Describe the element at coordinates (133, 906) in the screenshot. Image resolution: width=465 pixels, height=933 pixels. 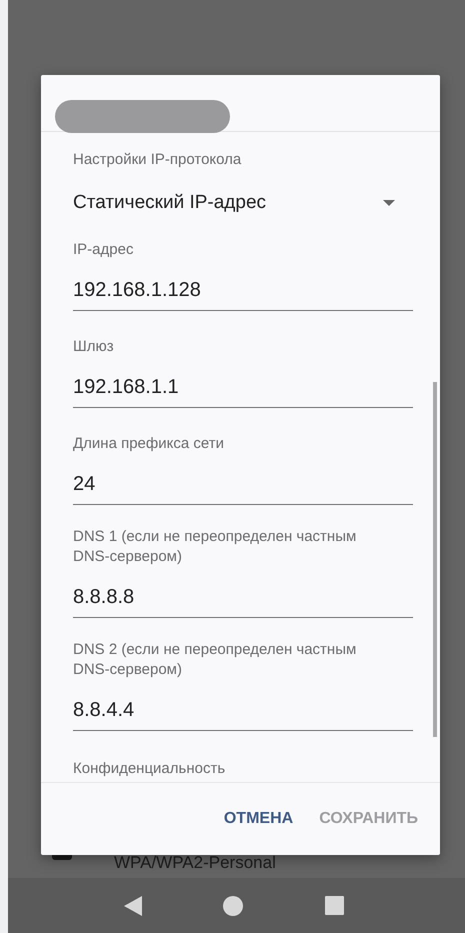
I see `back-icon` at that location.